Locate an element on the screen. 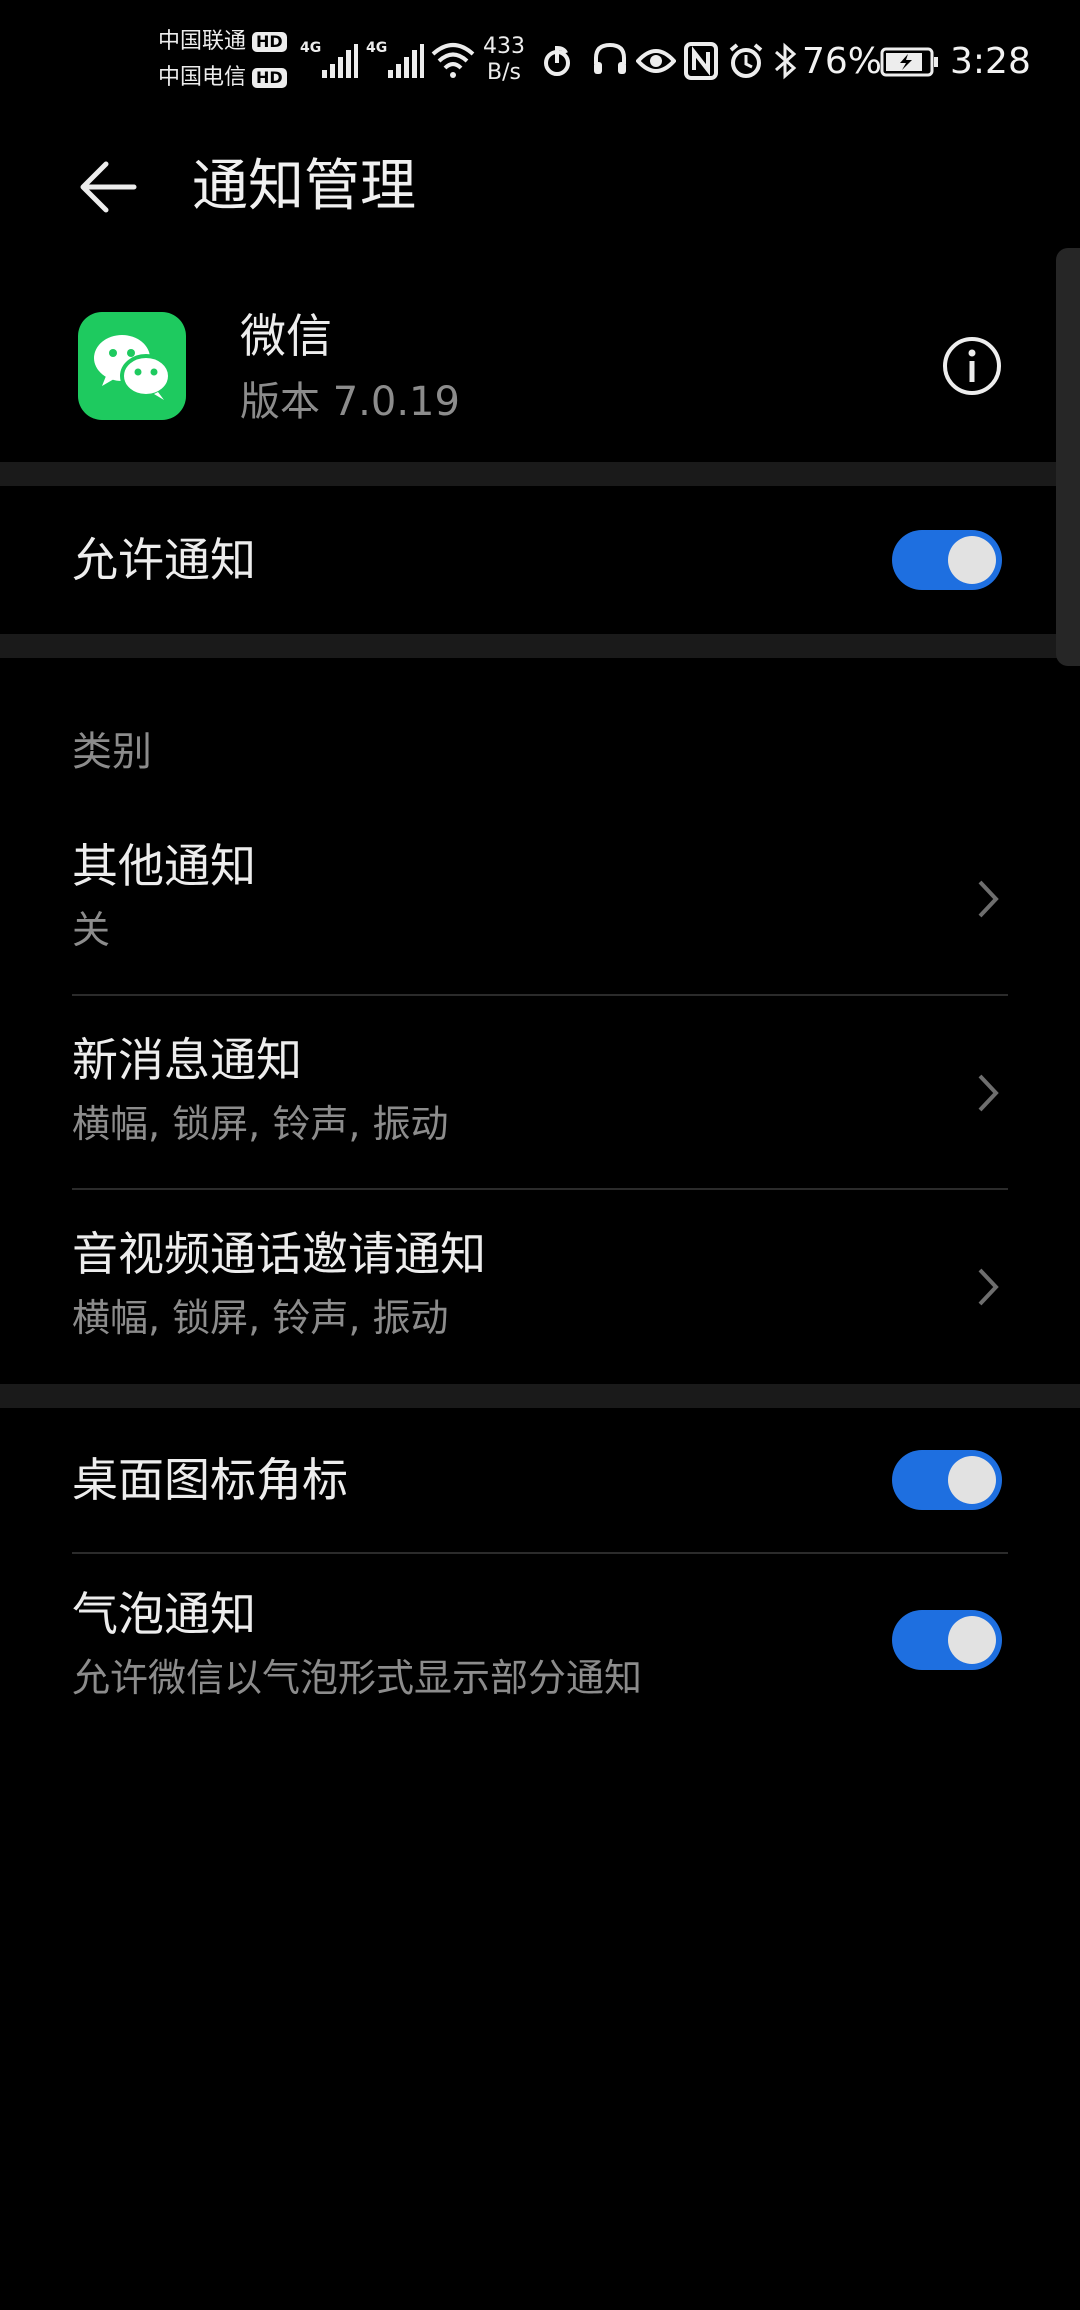 The image size is (1080, 2310). allow-notifications-label: 允许通知 is located at coordinates (164, 560).